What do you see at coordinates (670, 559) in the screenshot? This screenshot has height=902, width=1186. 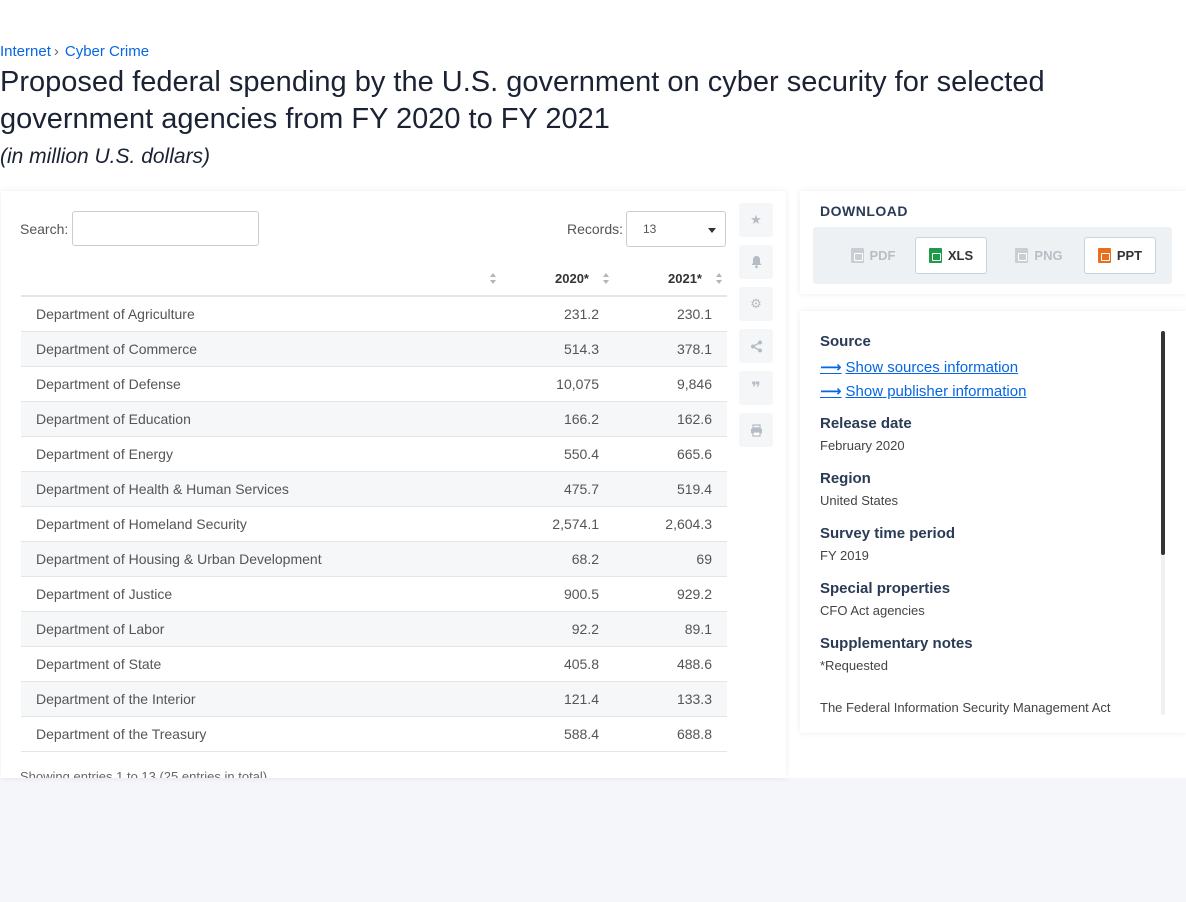 I see `value-2021-cell: 69` at bounding box center [670, 559].